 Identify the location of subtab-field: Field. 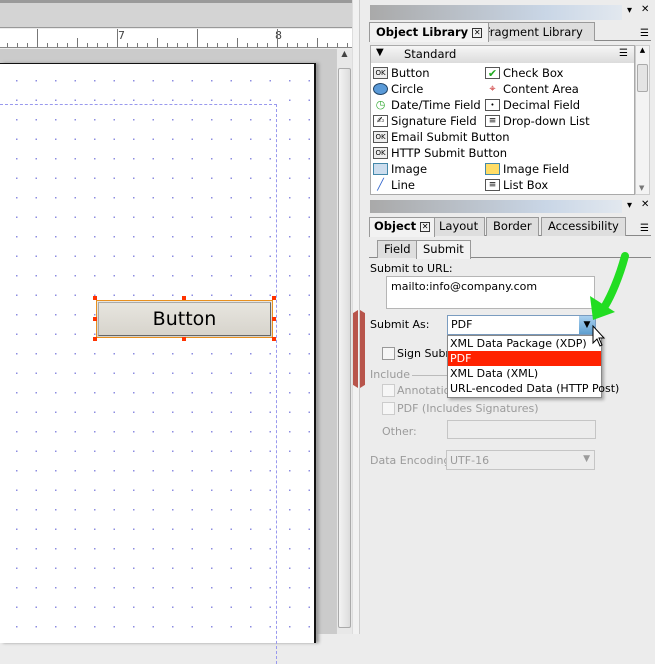
(397, 249).